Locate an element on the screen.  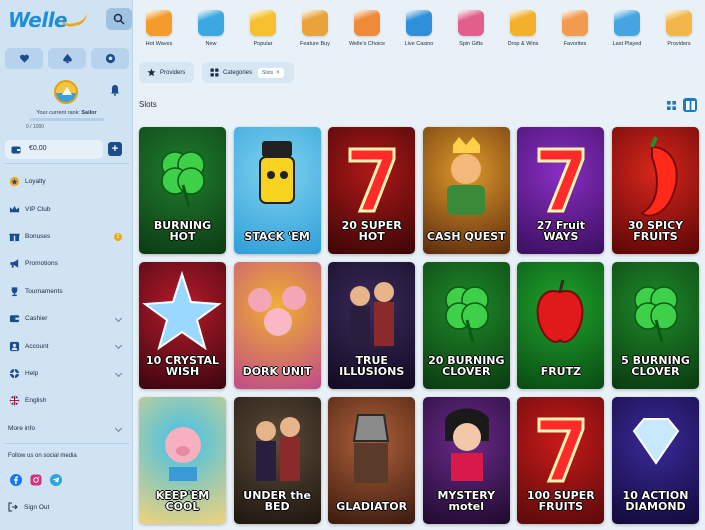
search-button is located at coordinates (119, 19).